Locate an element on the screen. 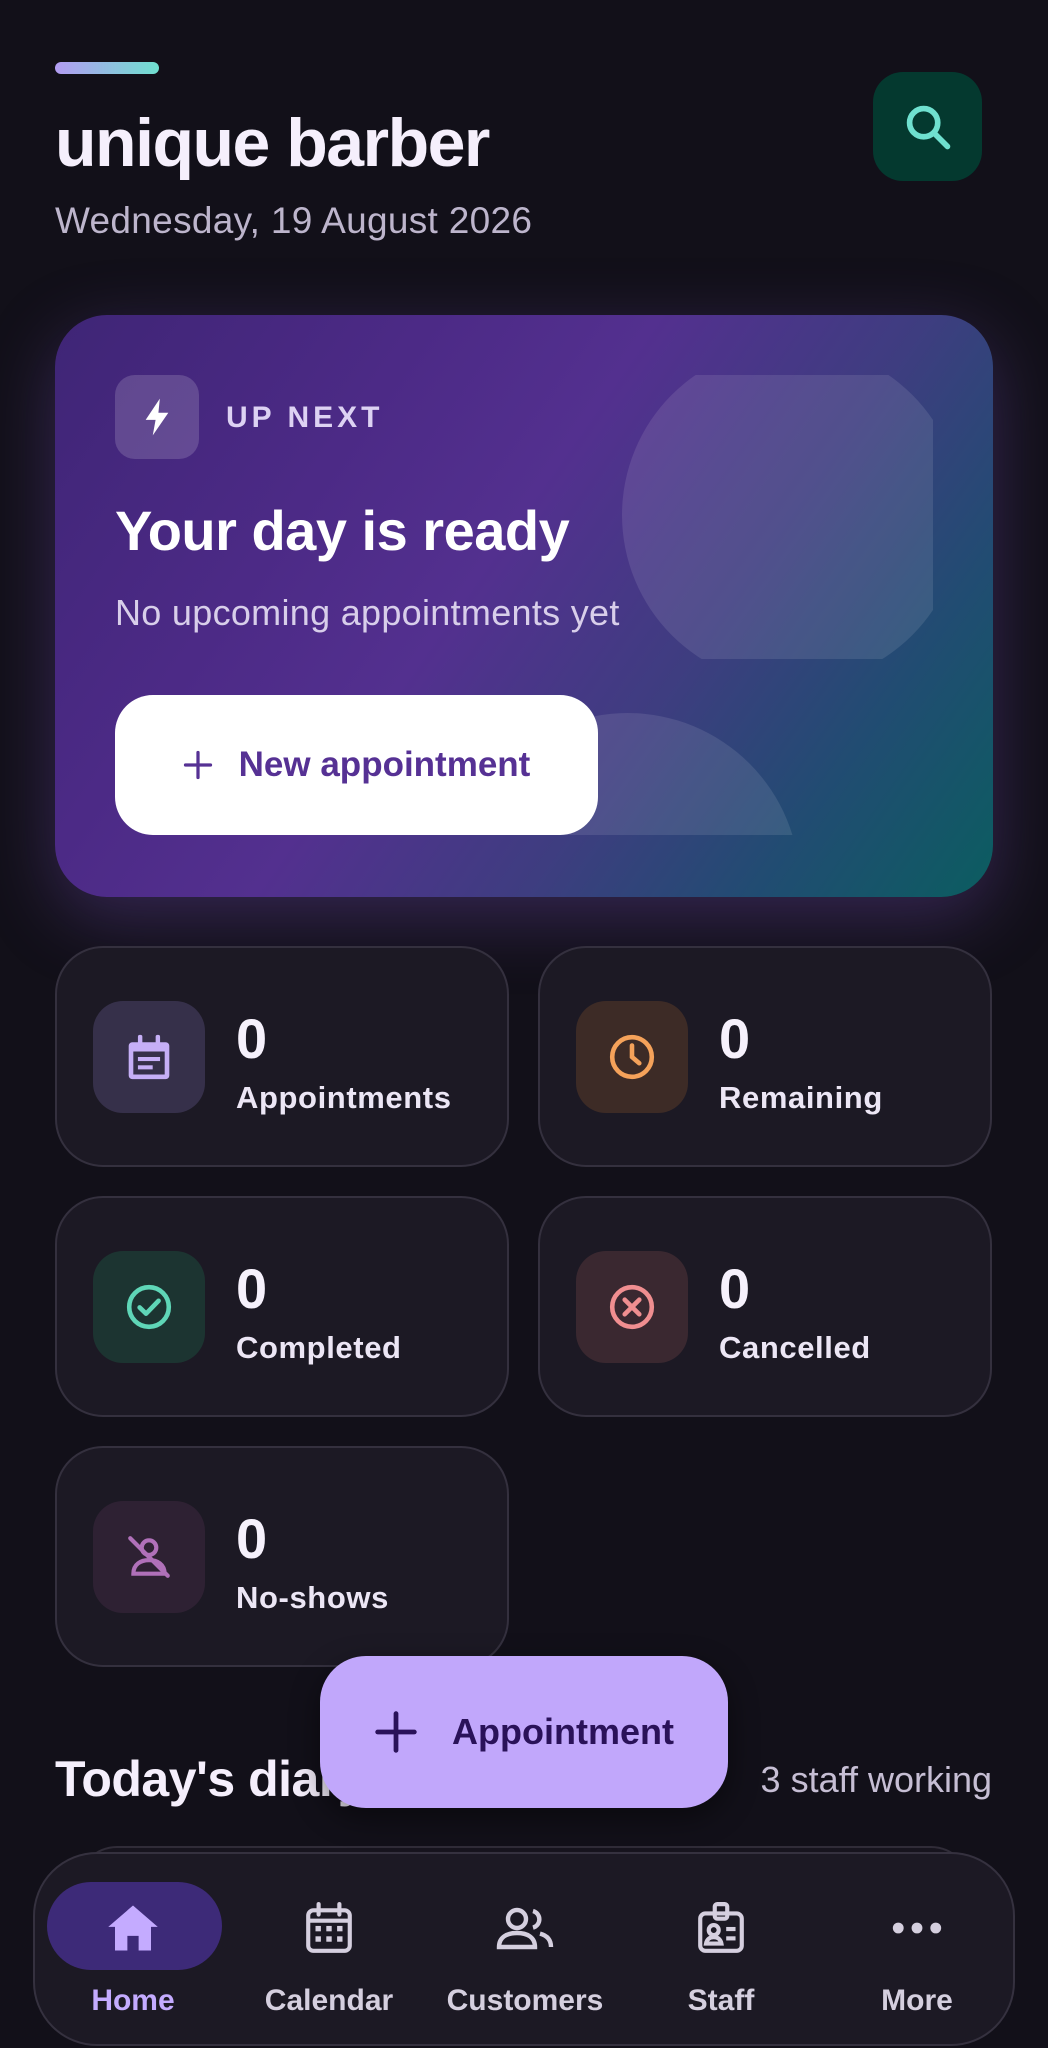  stat-label: Completed is located at coordinates (319, 1347).